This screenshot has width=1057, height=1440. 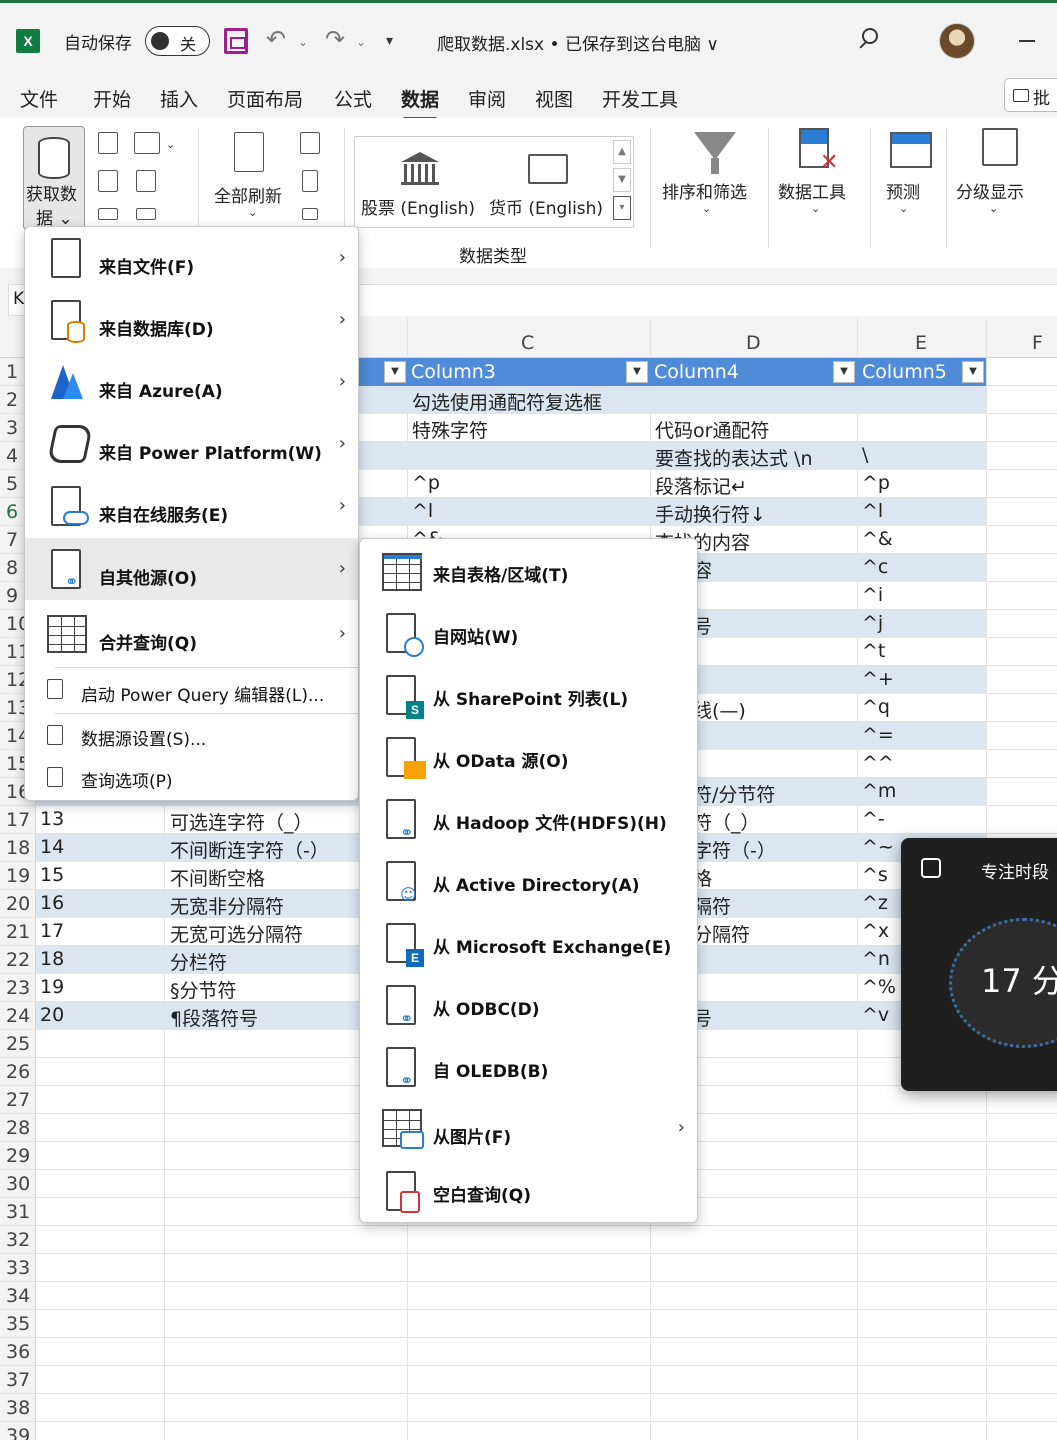 I want to click on cell-c: 特殊字符, so click(x=450, y=429).